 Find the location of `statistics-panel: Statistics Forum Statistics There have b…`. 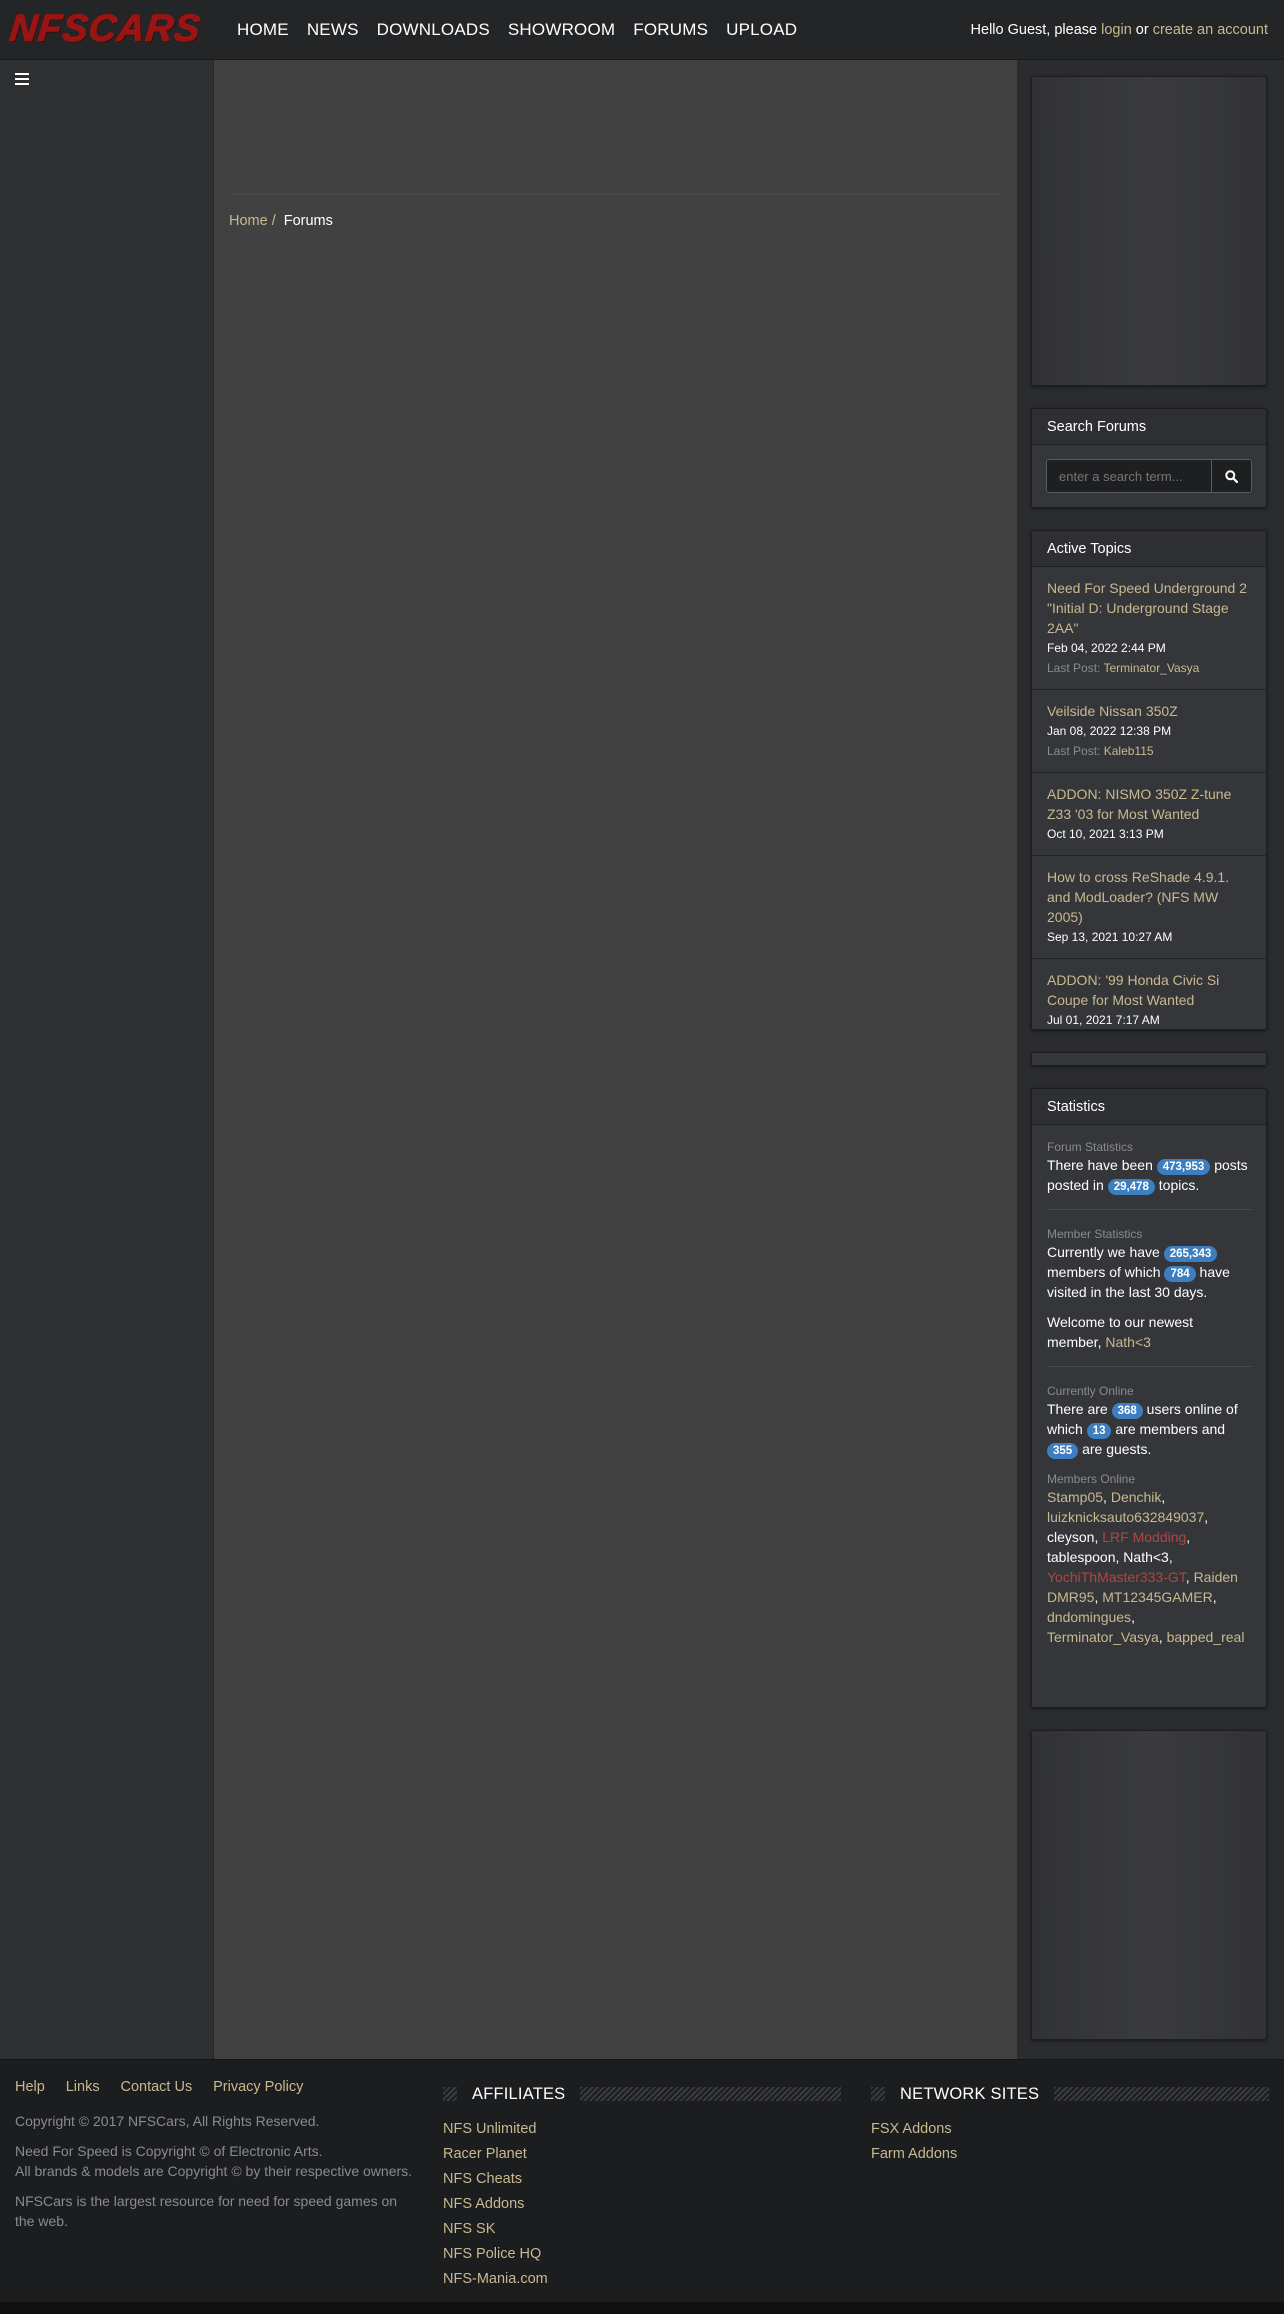

statistics-panel: Statistics Forum Statistics There have b… is located at coordinates (1149, 1398).